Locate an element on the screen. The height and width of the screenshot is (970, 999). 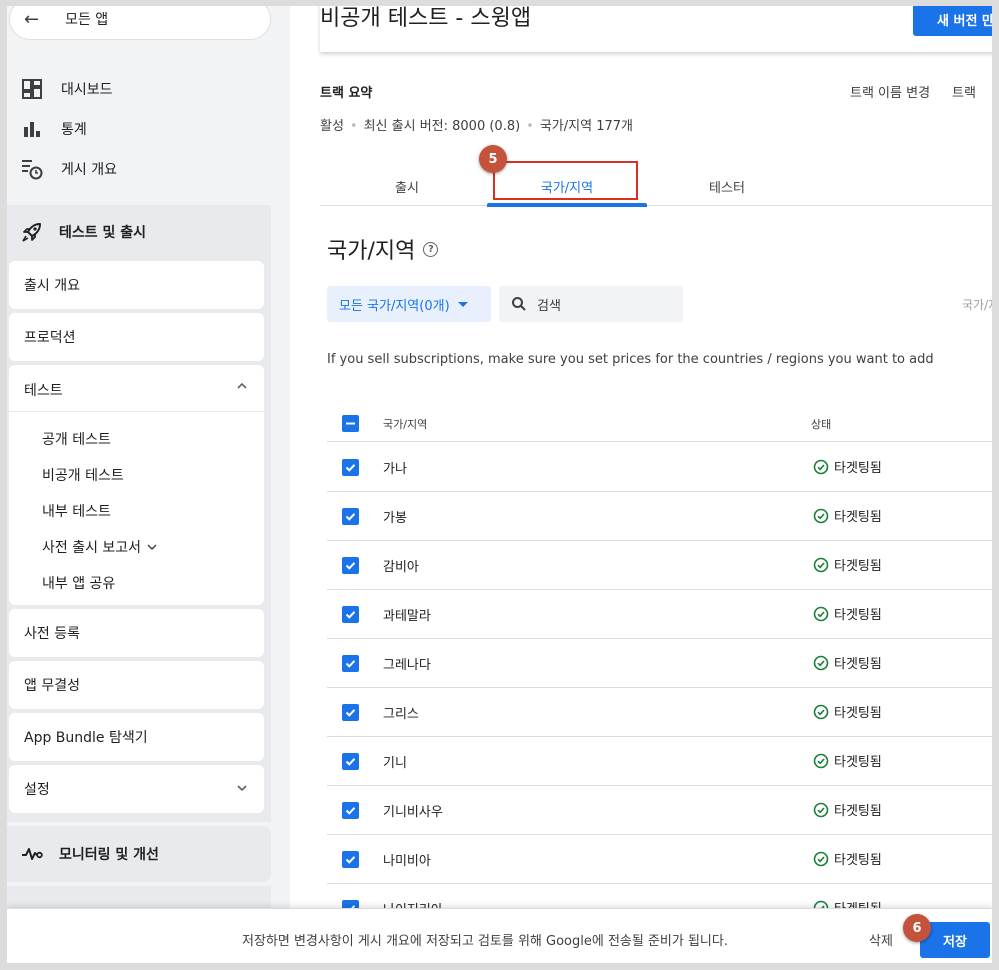
sidebar-item-label: 대시보드 is located at coordinates (87, 90).